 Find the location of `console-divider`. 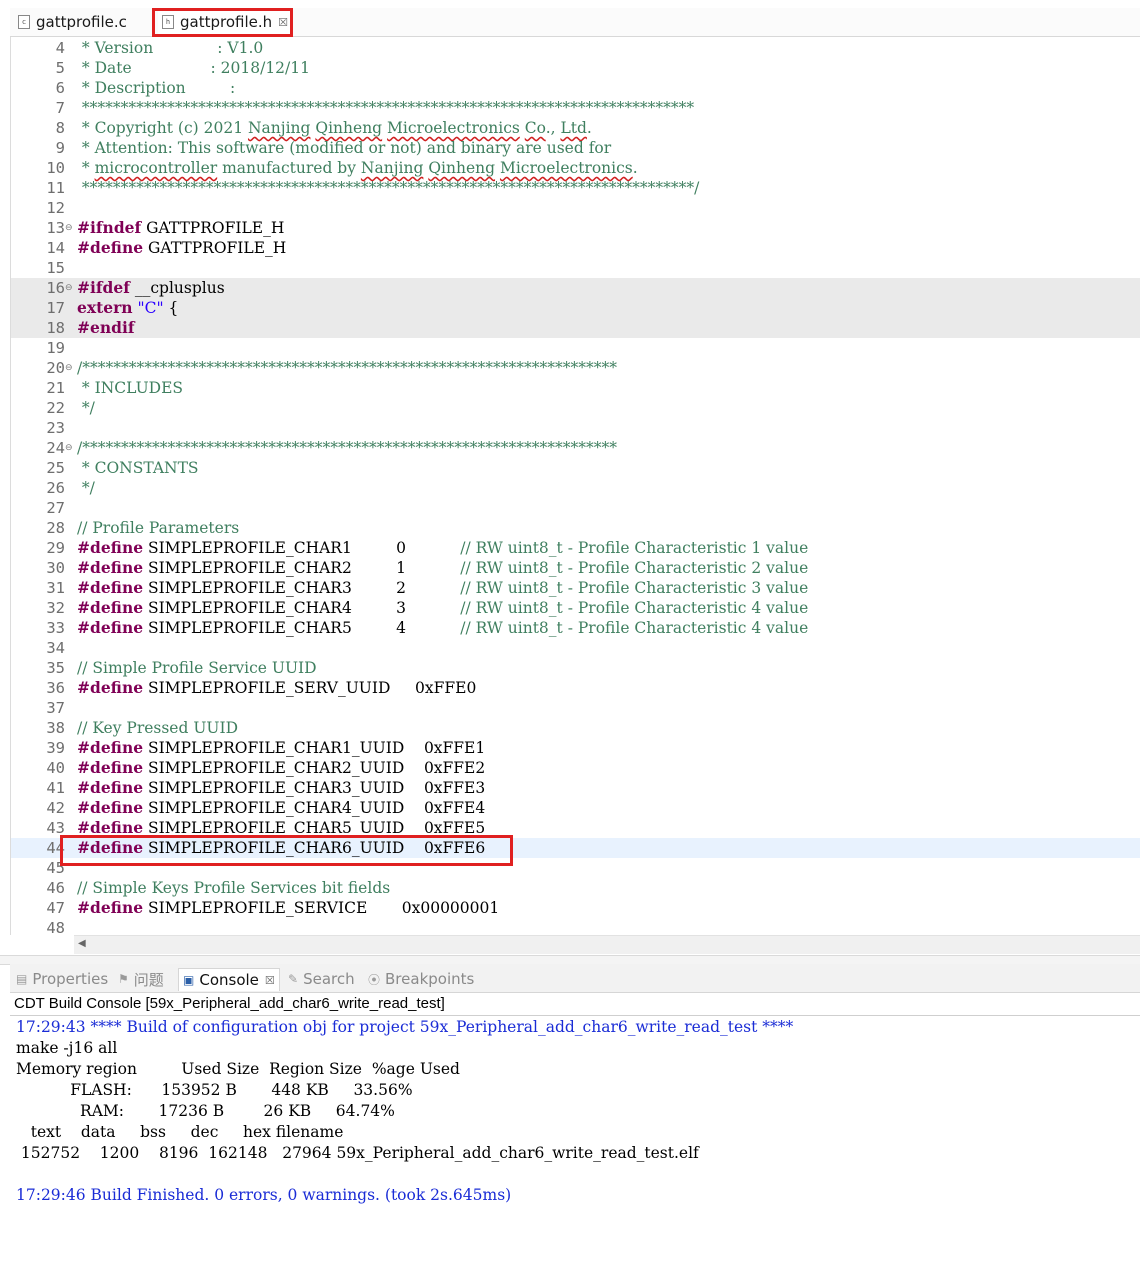

console-divider is located at coordinates (575, 1015).